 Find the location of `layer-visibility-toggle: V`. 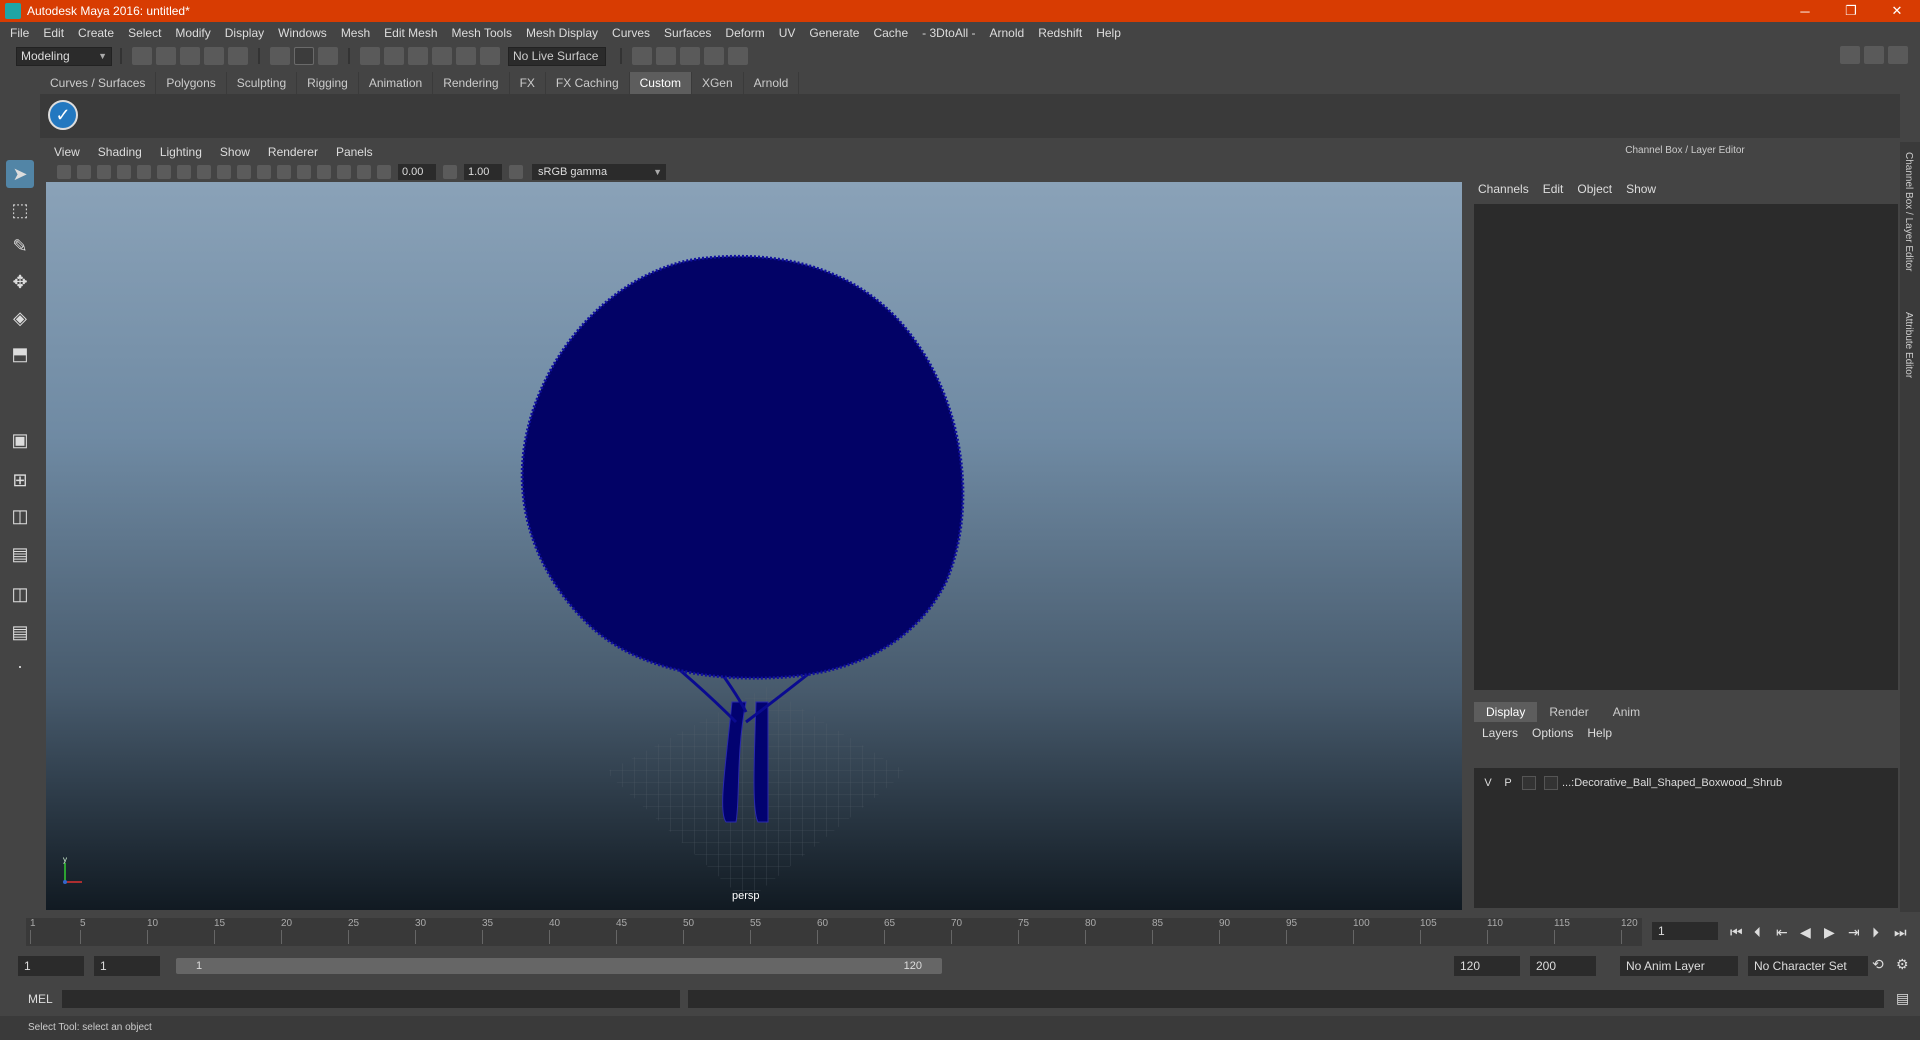

layer-visibility-toggle: V is located at coordinates (1488, 783).